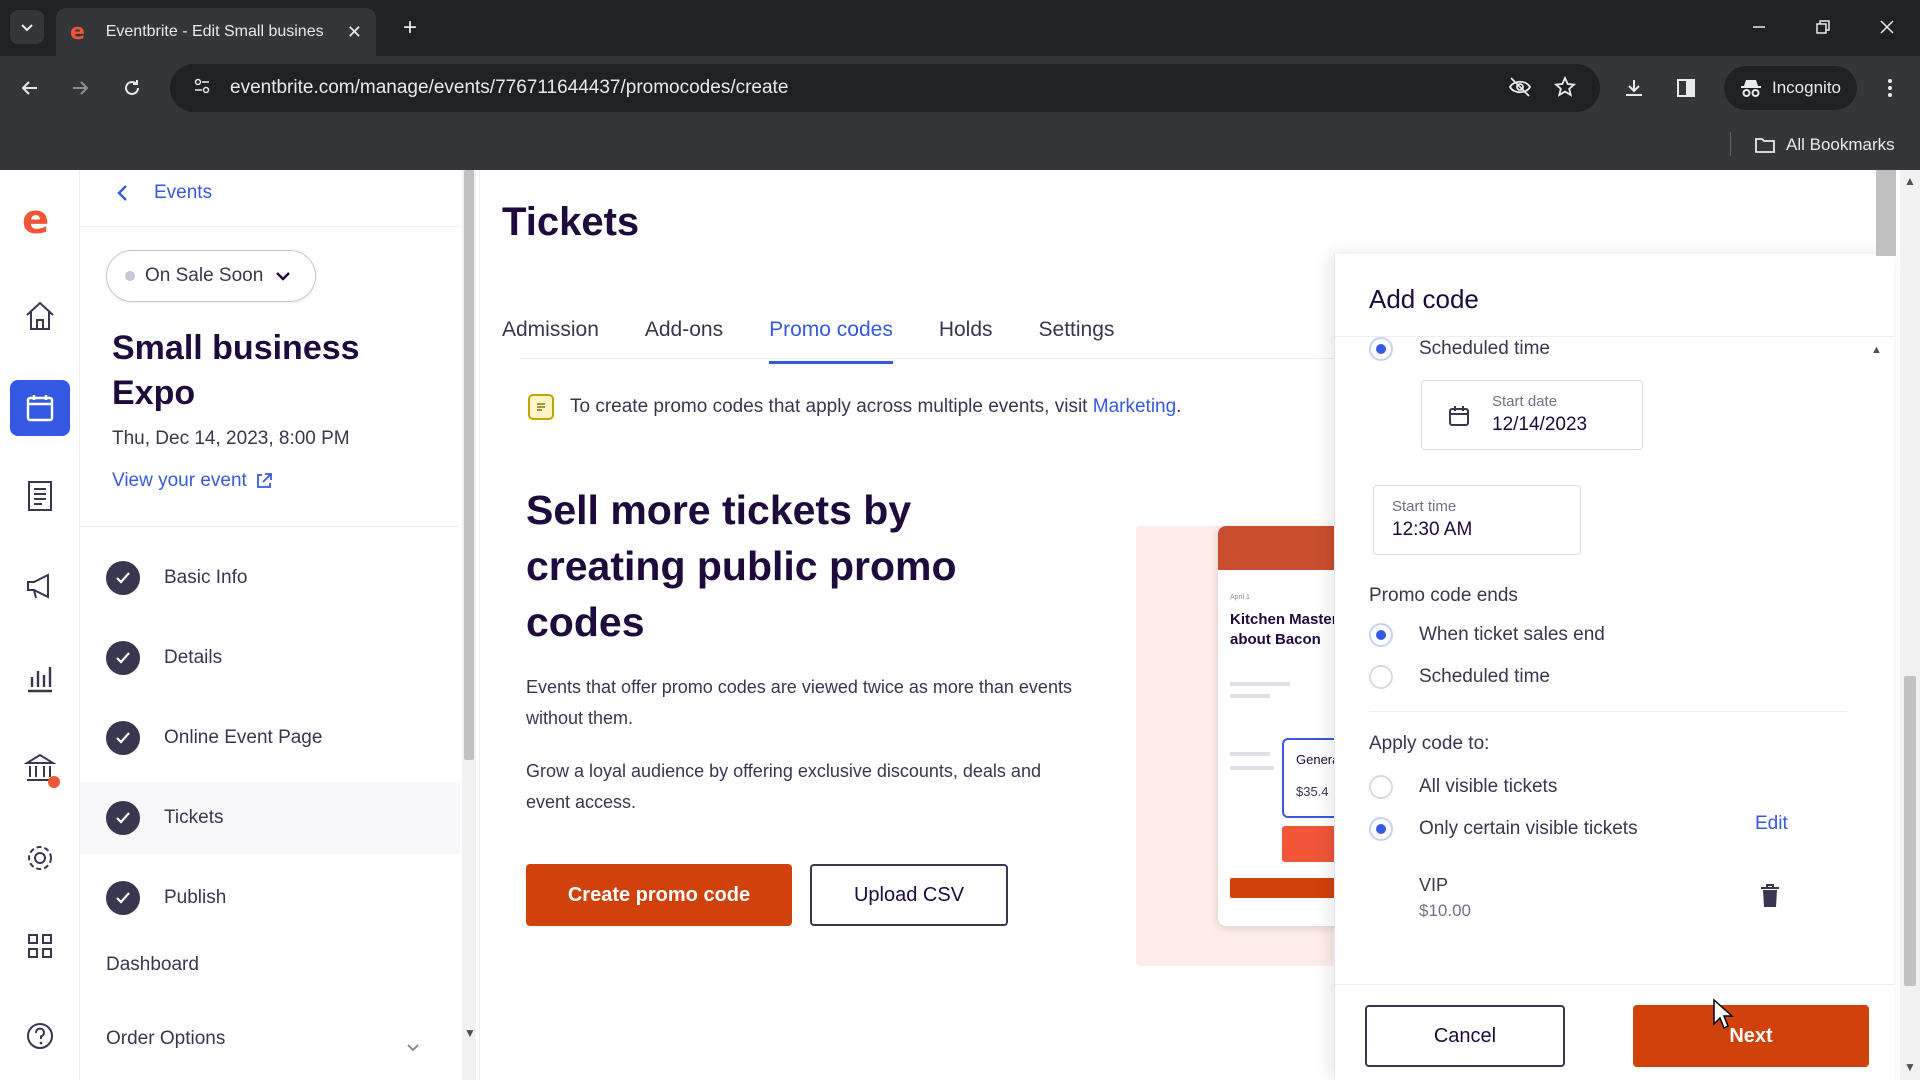 This screenshot has width=1920, height=1080. I want to click on dashboard-link: Dashboard, so click(152, 965).